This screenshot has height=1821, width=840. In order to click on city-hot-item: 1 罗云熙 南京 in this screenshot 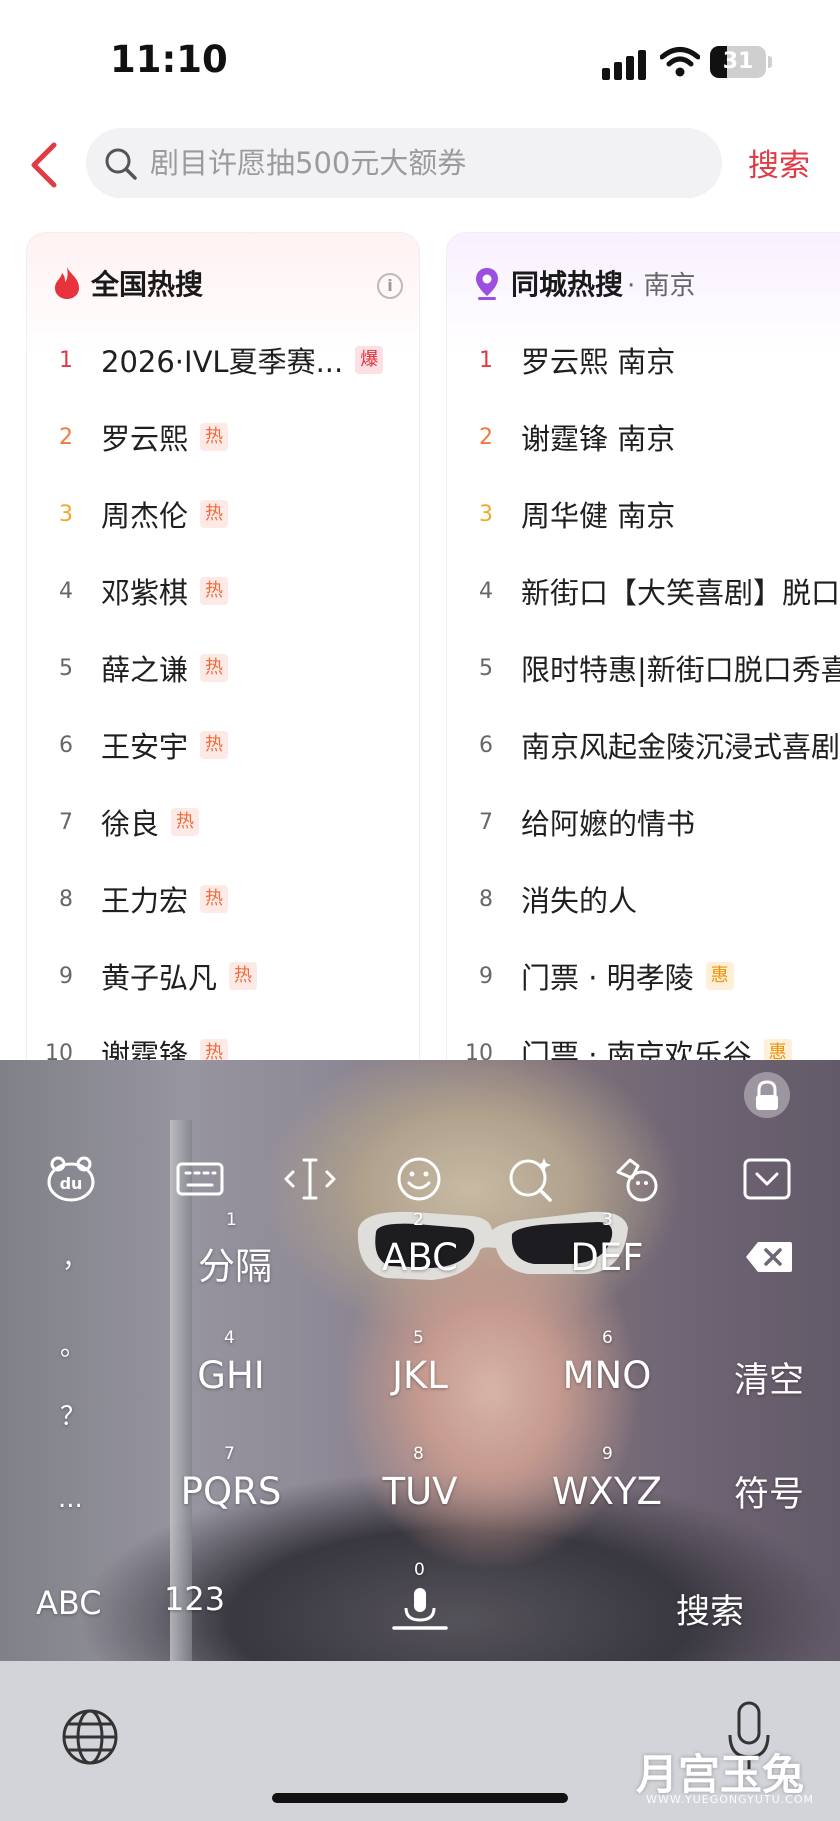, I will do `click(561, 360)`.